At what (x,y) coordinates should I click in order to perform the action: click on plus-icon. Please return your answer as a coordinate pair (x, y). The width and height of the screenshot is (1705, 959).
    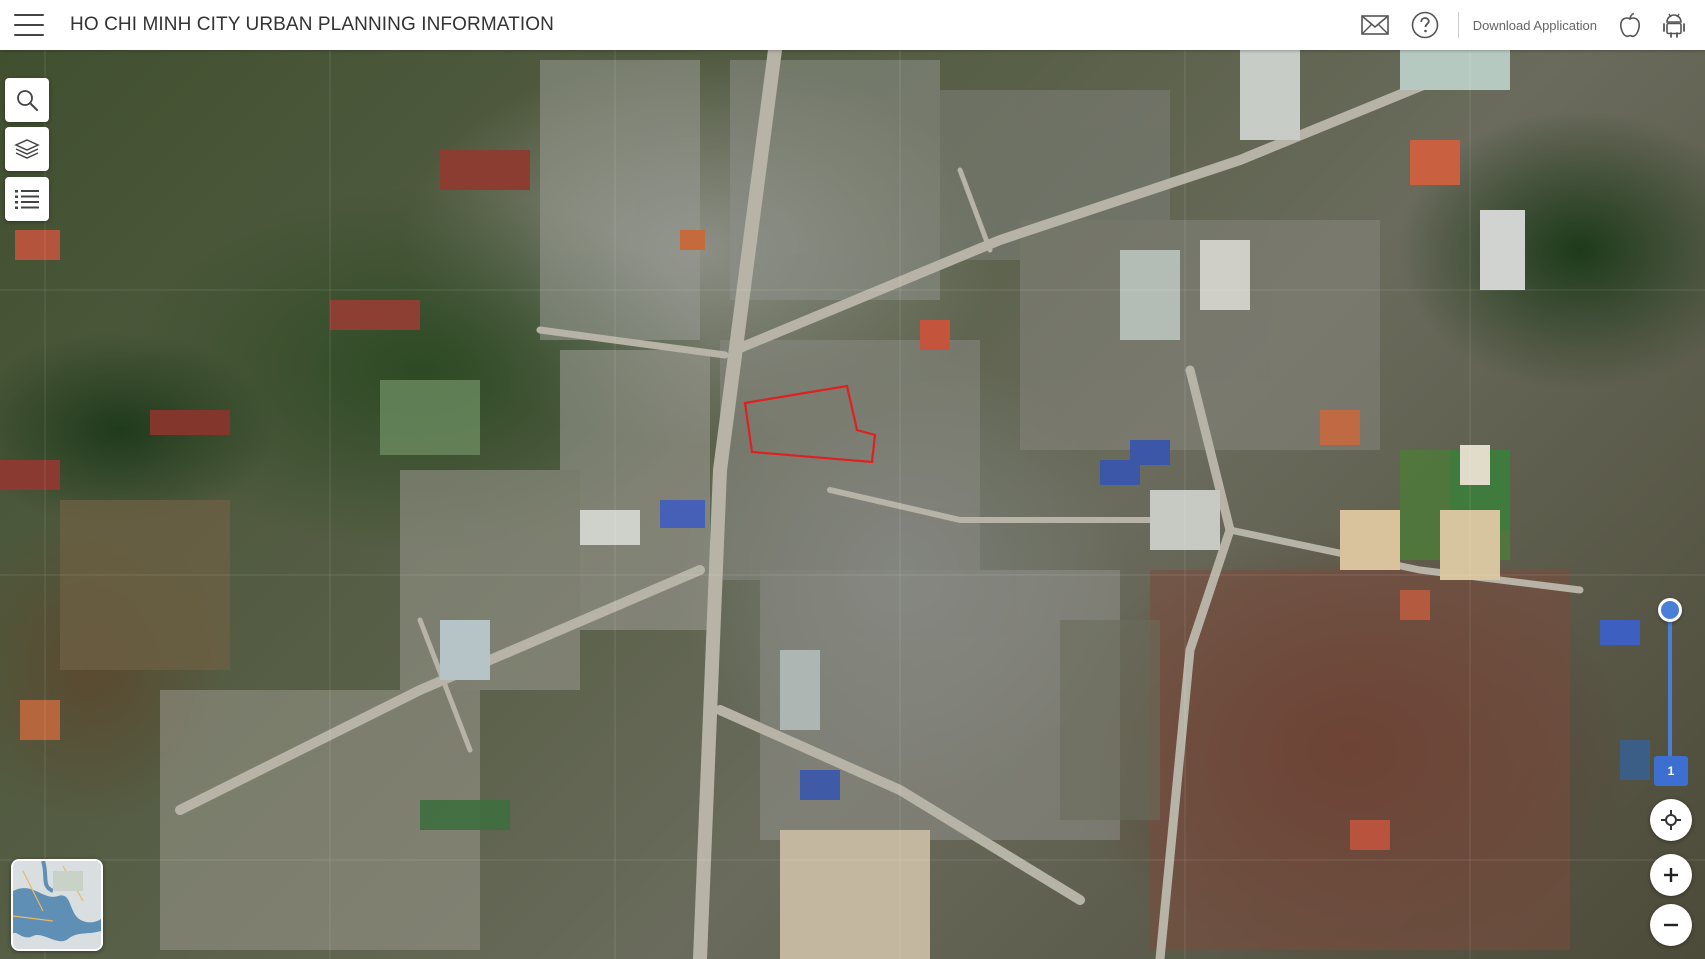
    Looking at the image, I should click on (1671, 875).